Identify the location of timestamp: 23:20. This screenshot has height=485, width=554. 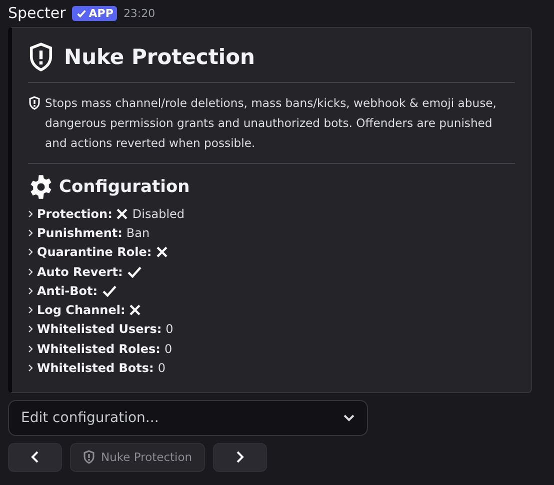
(139, 13).